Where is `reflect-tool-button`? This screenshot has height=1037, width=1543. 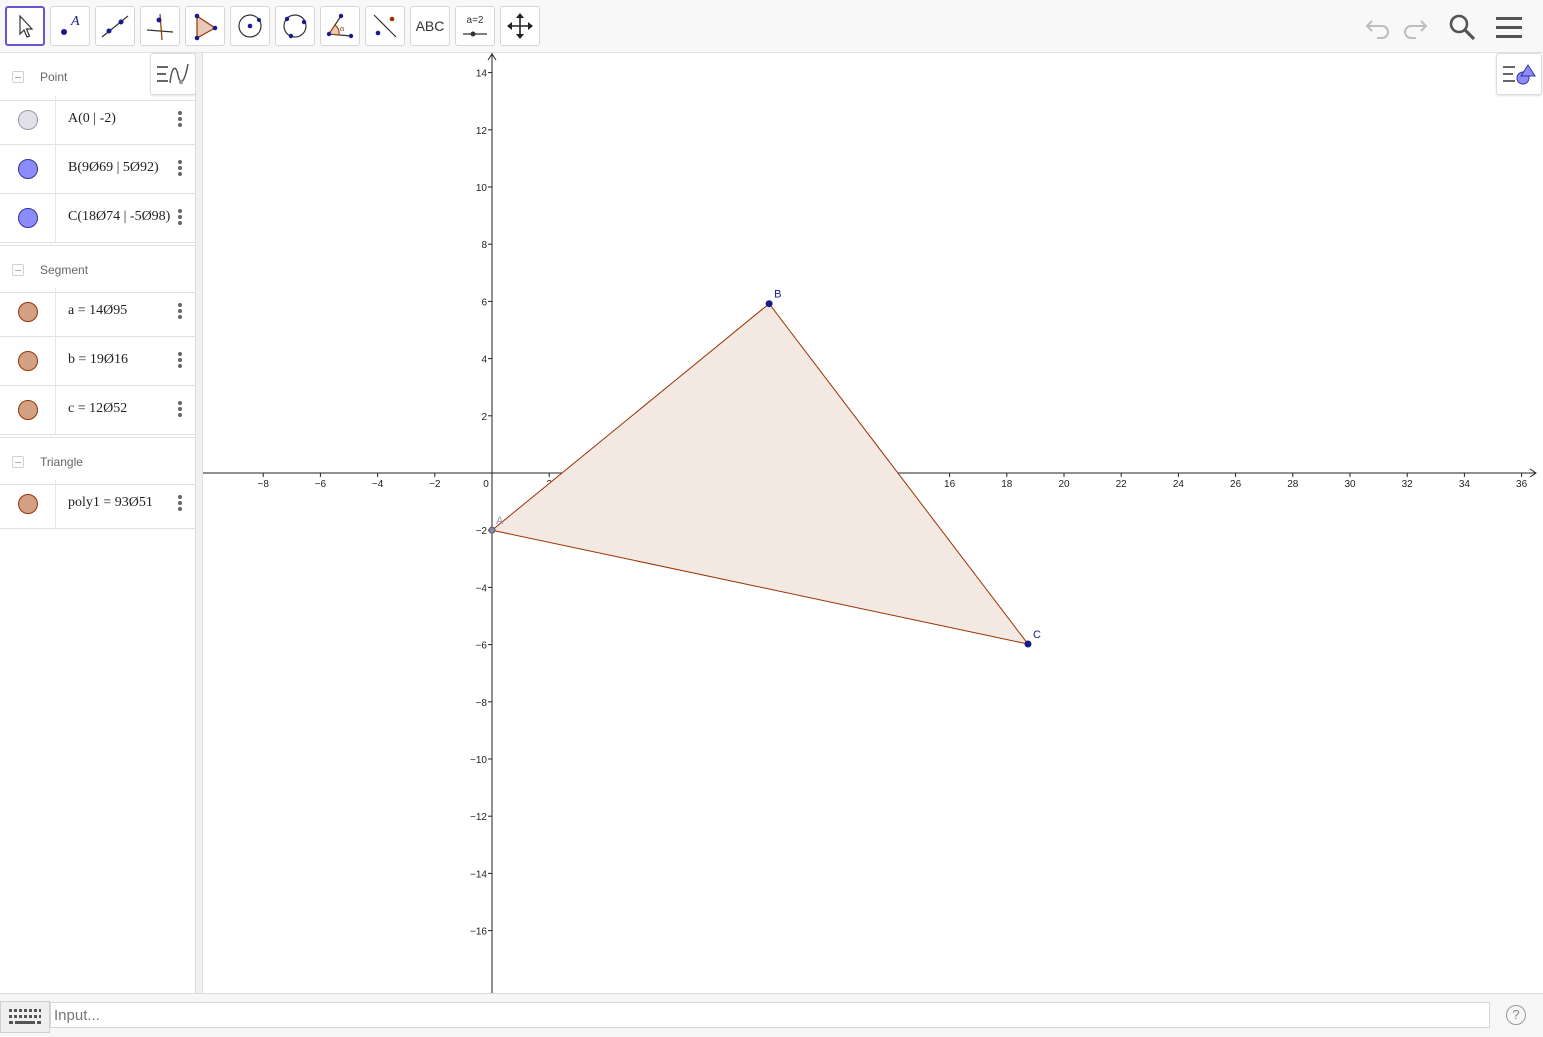
reflect-tool-button is located at coordinates (385, 26).